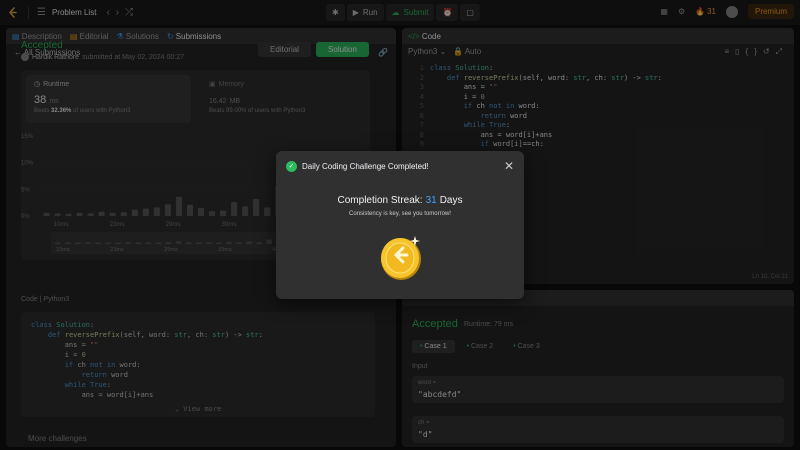 Image resolution: width=800 pixels, height=450 pixels. What do you see at coordinates (401, 258) in the screenshot?
I see `gold-coin-icon` at bounding box center [401, 258].